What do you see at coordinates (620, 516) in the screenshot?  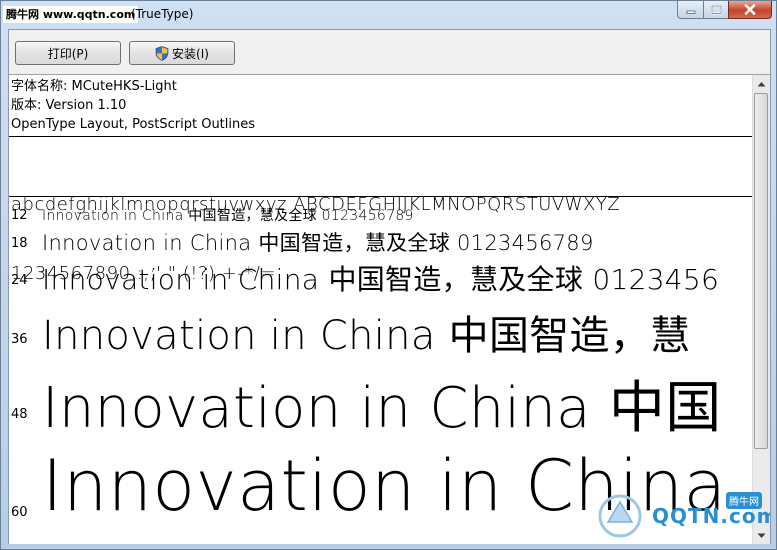 I see `watermark-logo-icon` at bounding box center [620, 516].